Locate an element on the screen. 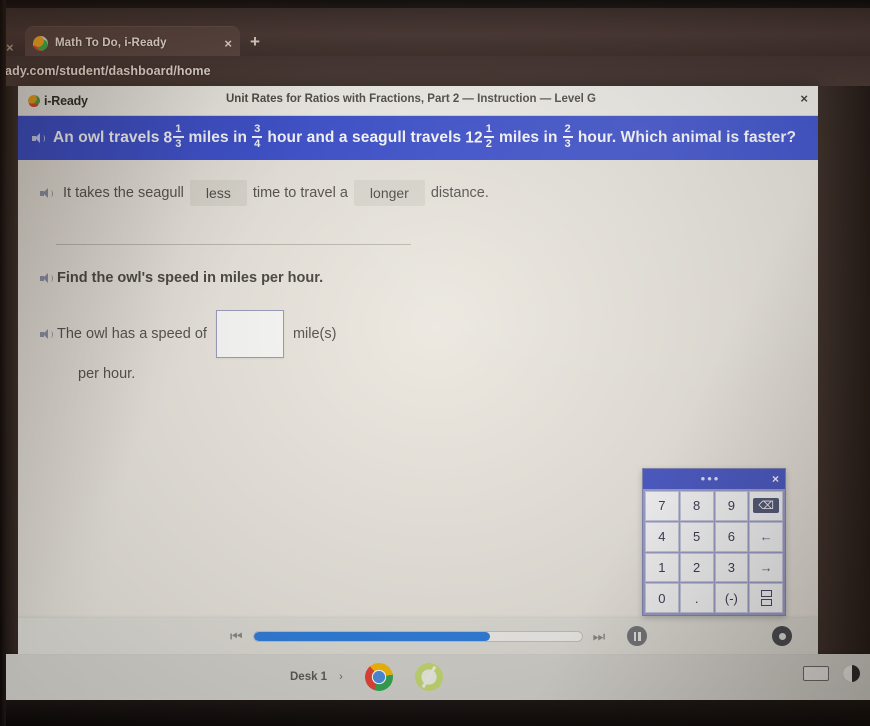 This screenshot has width=870, height=726. fraction-numerator: 1 is located at coordinates (178, 128).